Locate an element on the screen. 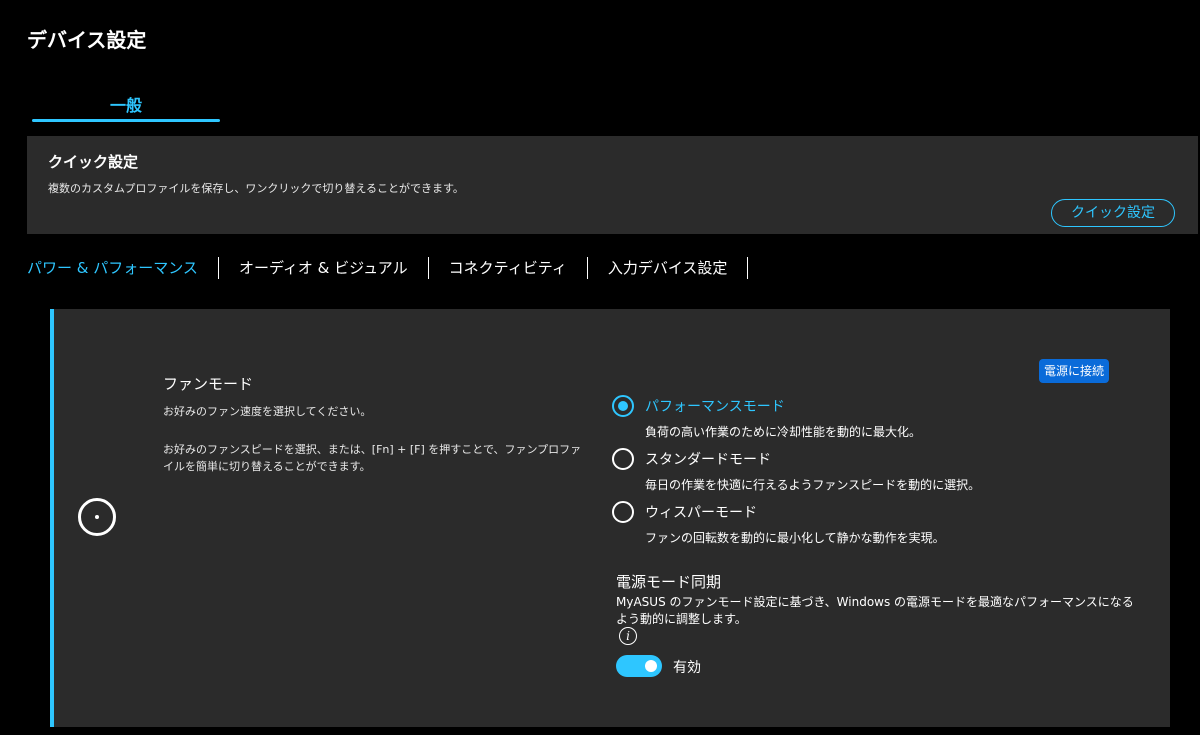 The width and height of the screenshot is (1200, 735). power-sync-toggle-label: 有効 is located at coordinates (687, 668).